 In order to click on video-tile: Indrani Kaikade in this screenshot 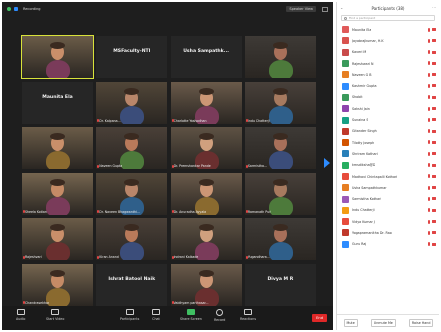, I will do `click(206, 239)`.